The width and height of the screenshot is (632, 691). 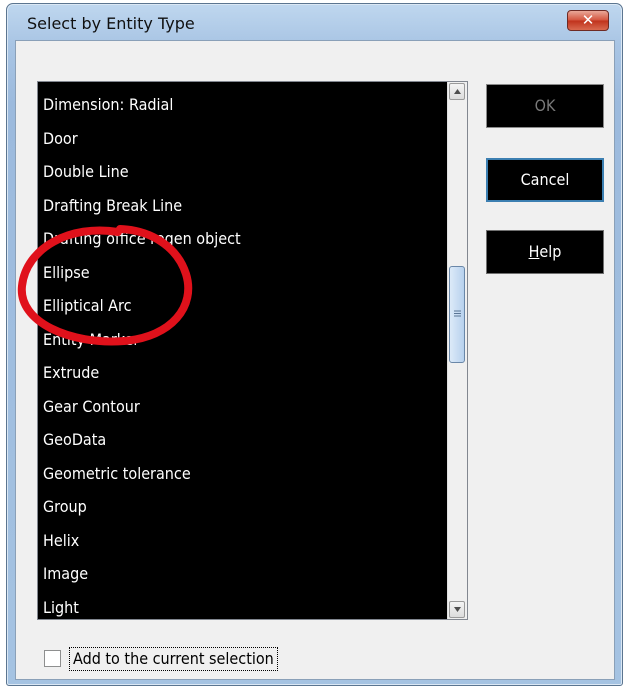 I want to click on list-item: Dimension: Radial, so click(x=238, y=105).